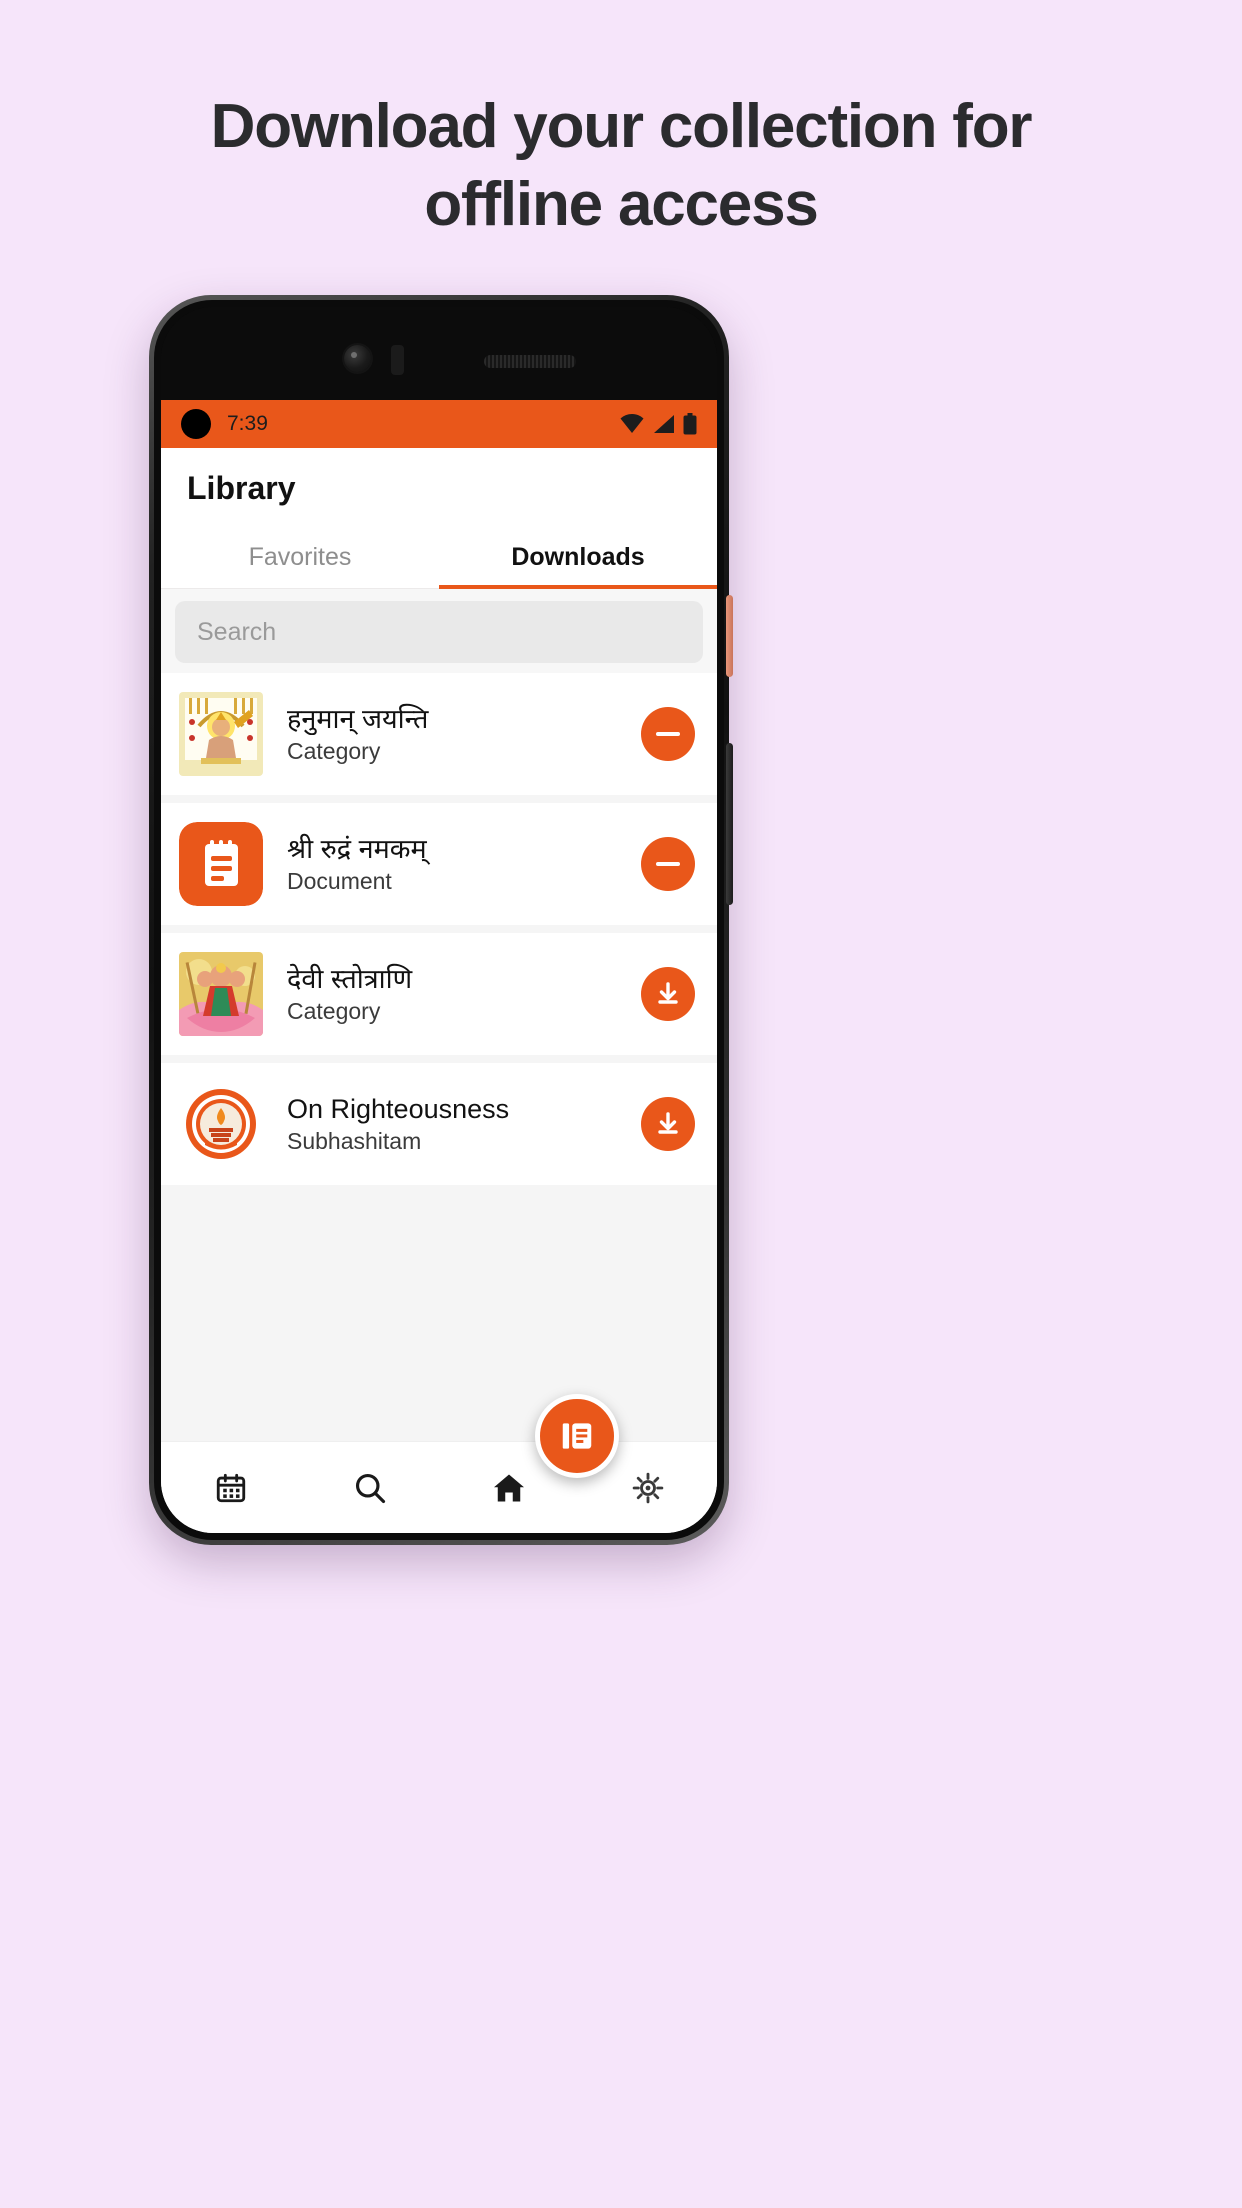 The width and height of the screenshot is (1242, 2208). I want to click on wifi-icon, so click(632, 423).